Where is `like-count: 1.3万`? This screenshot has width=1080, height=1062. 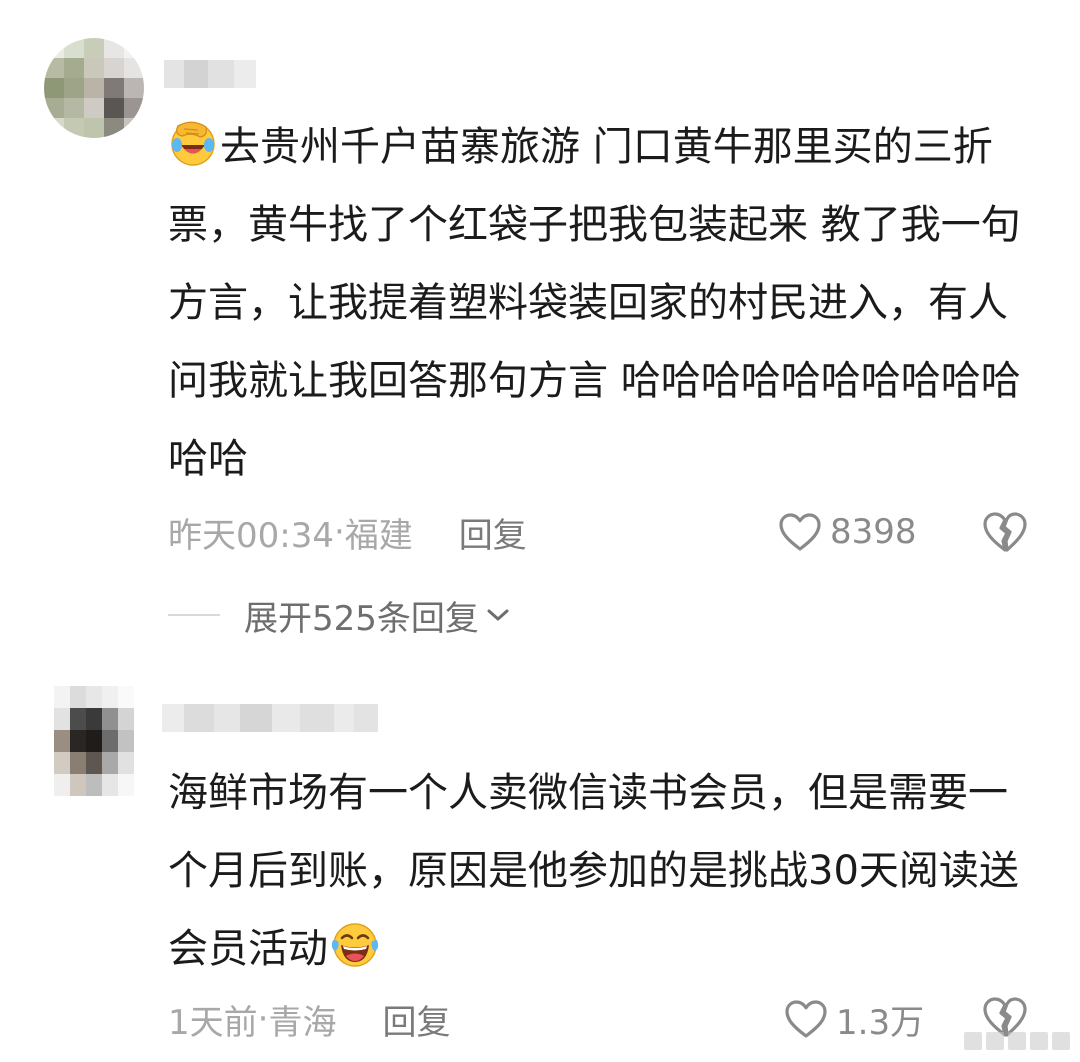
like-count: 1.3万 is located at coordinates (880, 1022).